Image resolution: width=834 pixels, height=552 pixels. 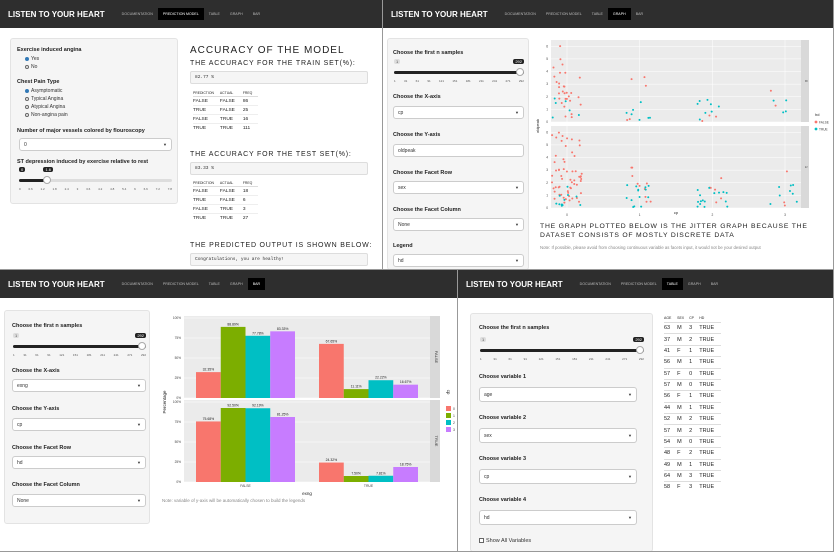 I want to click on x-axis-select: exng ▼, so click(x=79, y=385).